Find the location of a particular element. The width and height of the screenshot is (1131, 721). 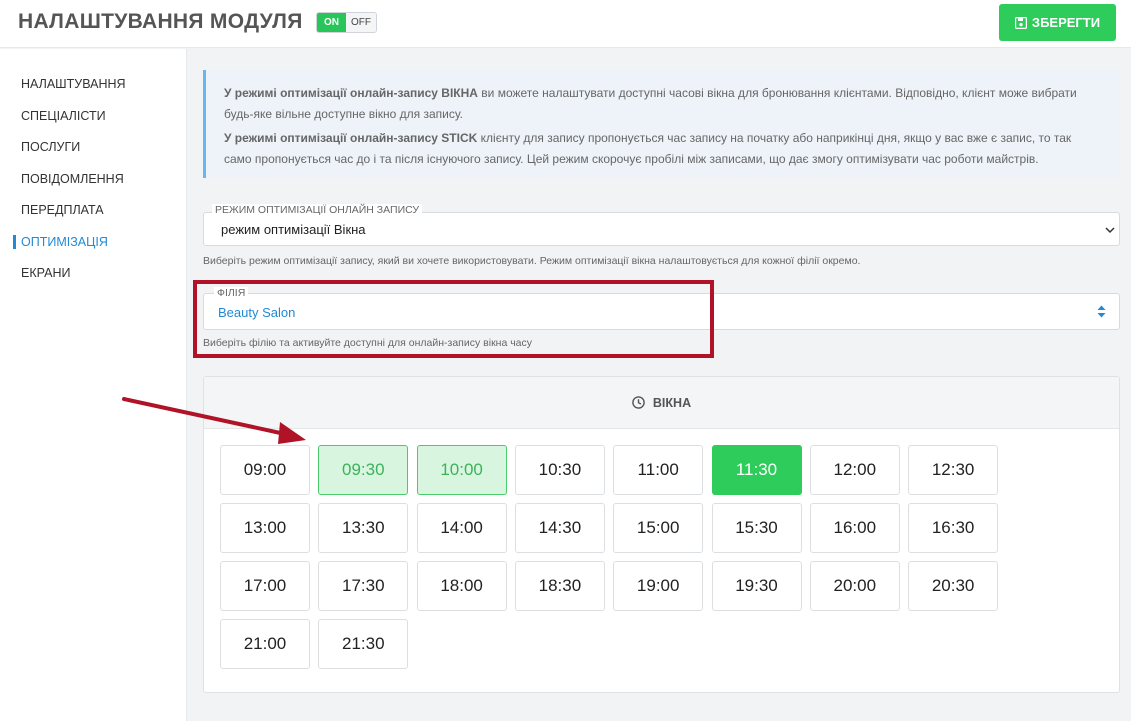

sort-arrows-icon is located at coordinates (1101, 311).